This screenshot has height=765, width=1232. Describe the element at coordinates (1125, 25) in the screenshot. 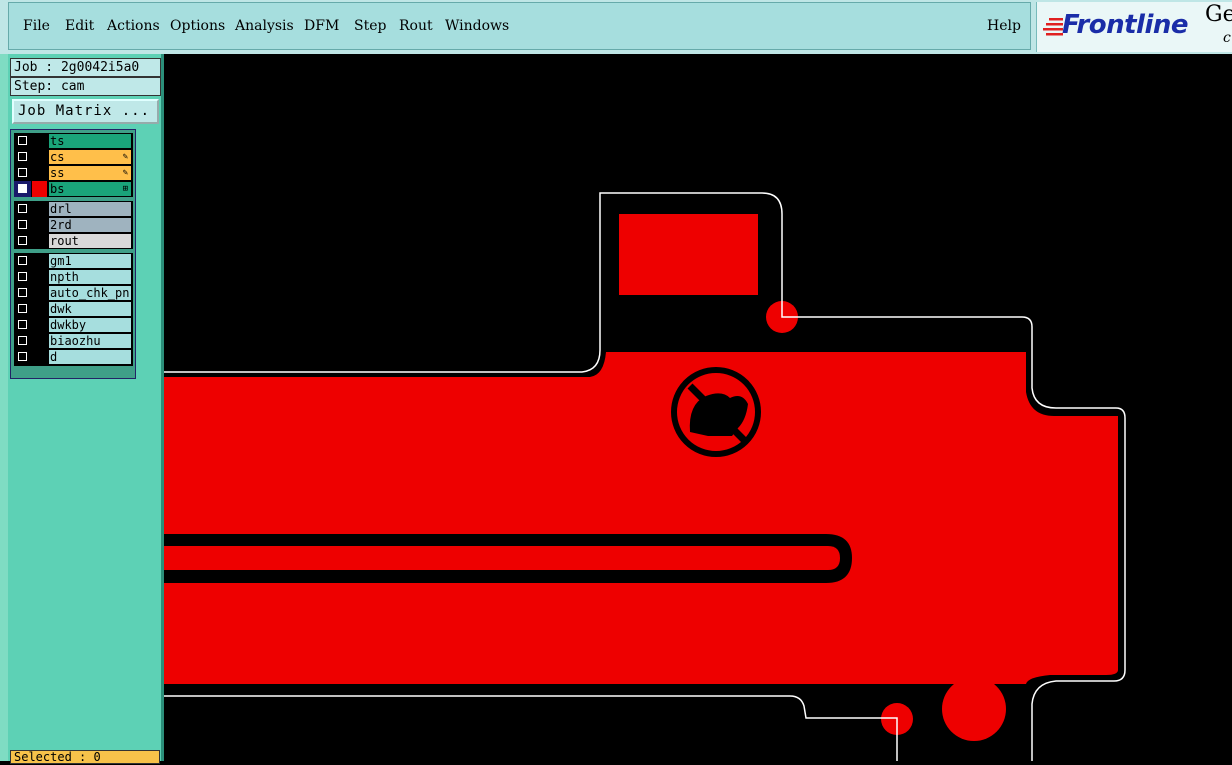

I see `logo-wordmark: Frontline` at that location.